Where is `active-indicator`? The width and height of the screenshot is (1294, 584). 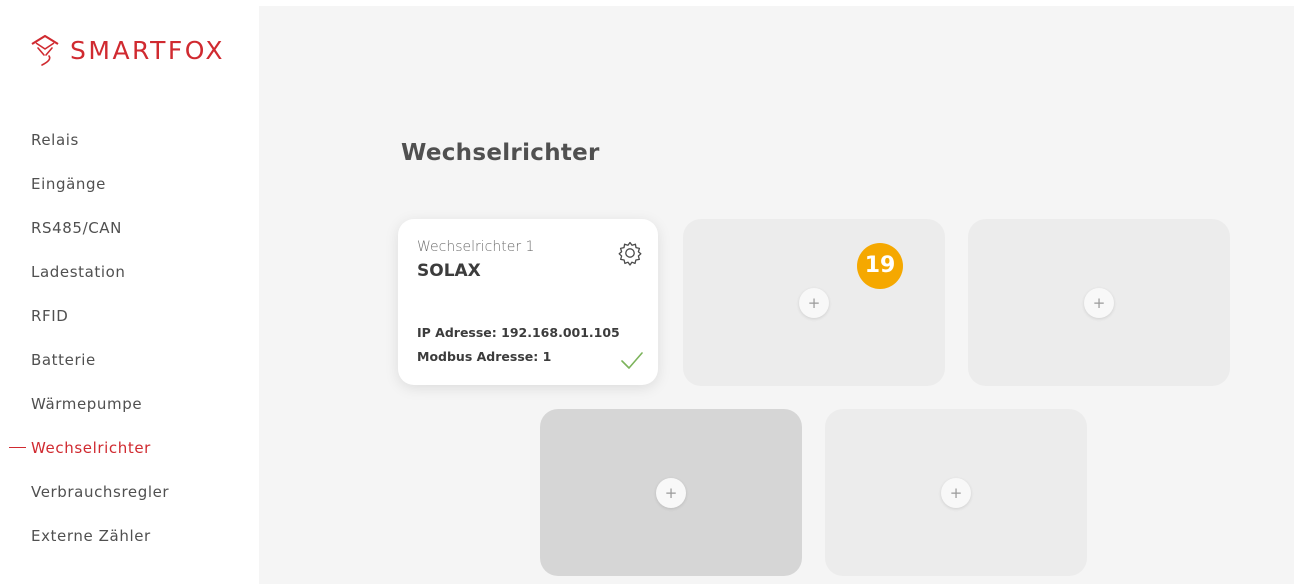
active-indicator is located at coordinates (17, 447).